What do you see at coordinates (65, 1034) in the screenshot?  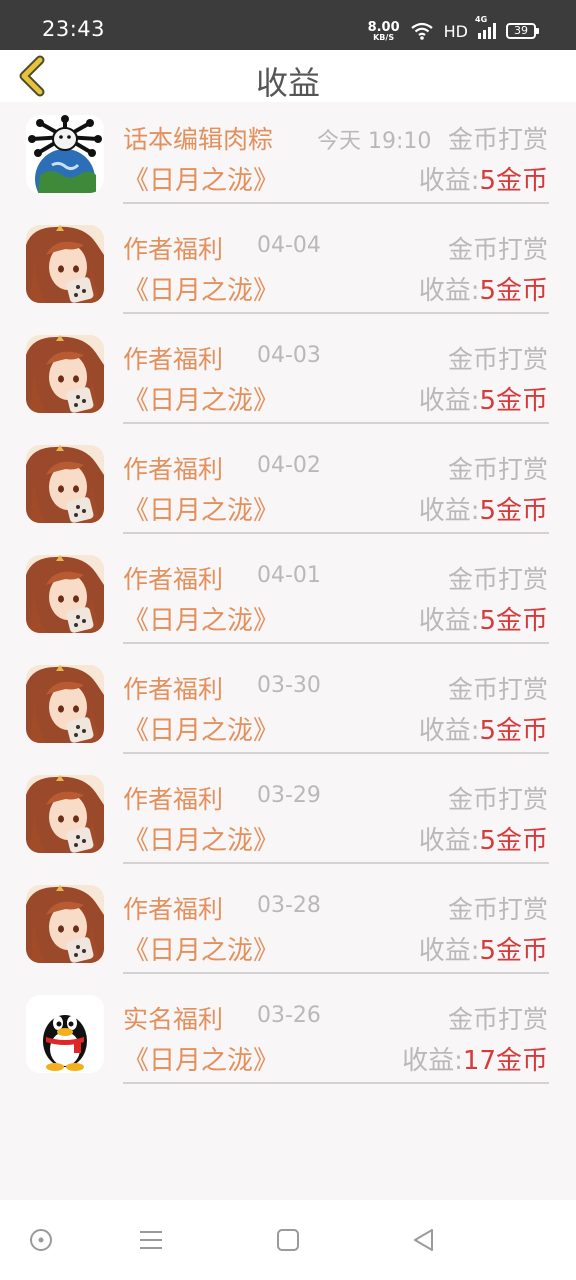 I see `qq-penguin-avatar` at bounding box center [65, 1034].